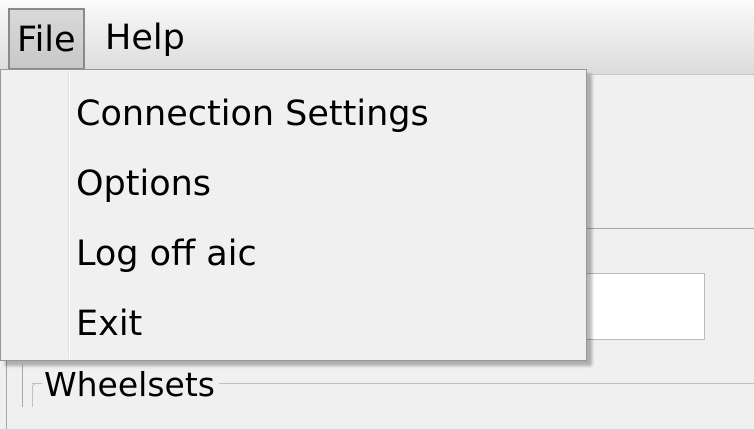 The width and height of the screenshot is (754, 429). I want to click on menu-file: File, so click(46, 39).